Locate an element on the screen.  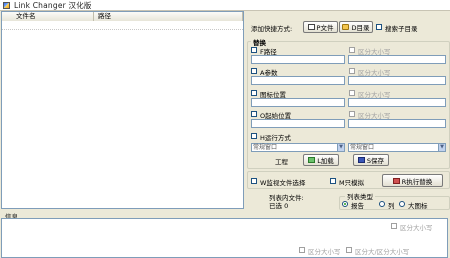
add-dir-label: D目录 is located at coordinates (360, 28).